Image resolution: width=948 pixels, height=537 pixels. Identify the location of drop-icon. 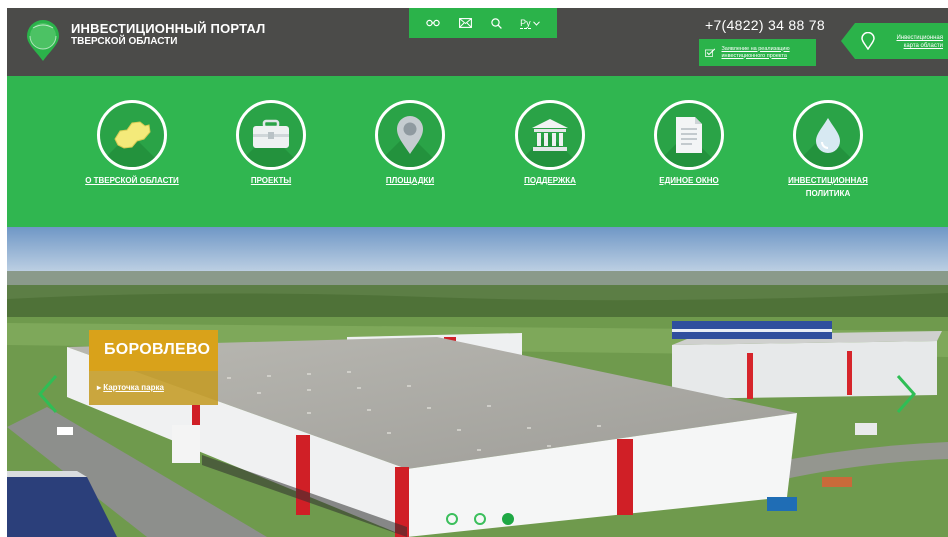
(828, 135).